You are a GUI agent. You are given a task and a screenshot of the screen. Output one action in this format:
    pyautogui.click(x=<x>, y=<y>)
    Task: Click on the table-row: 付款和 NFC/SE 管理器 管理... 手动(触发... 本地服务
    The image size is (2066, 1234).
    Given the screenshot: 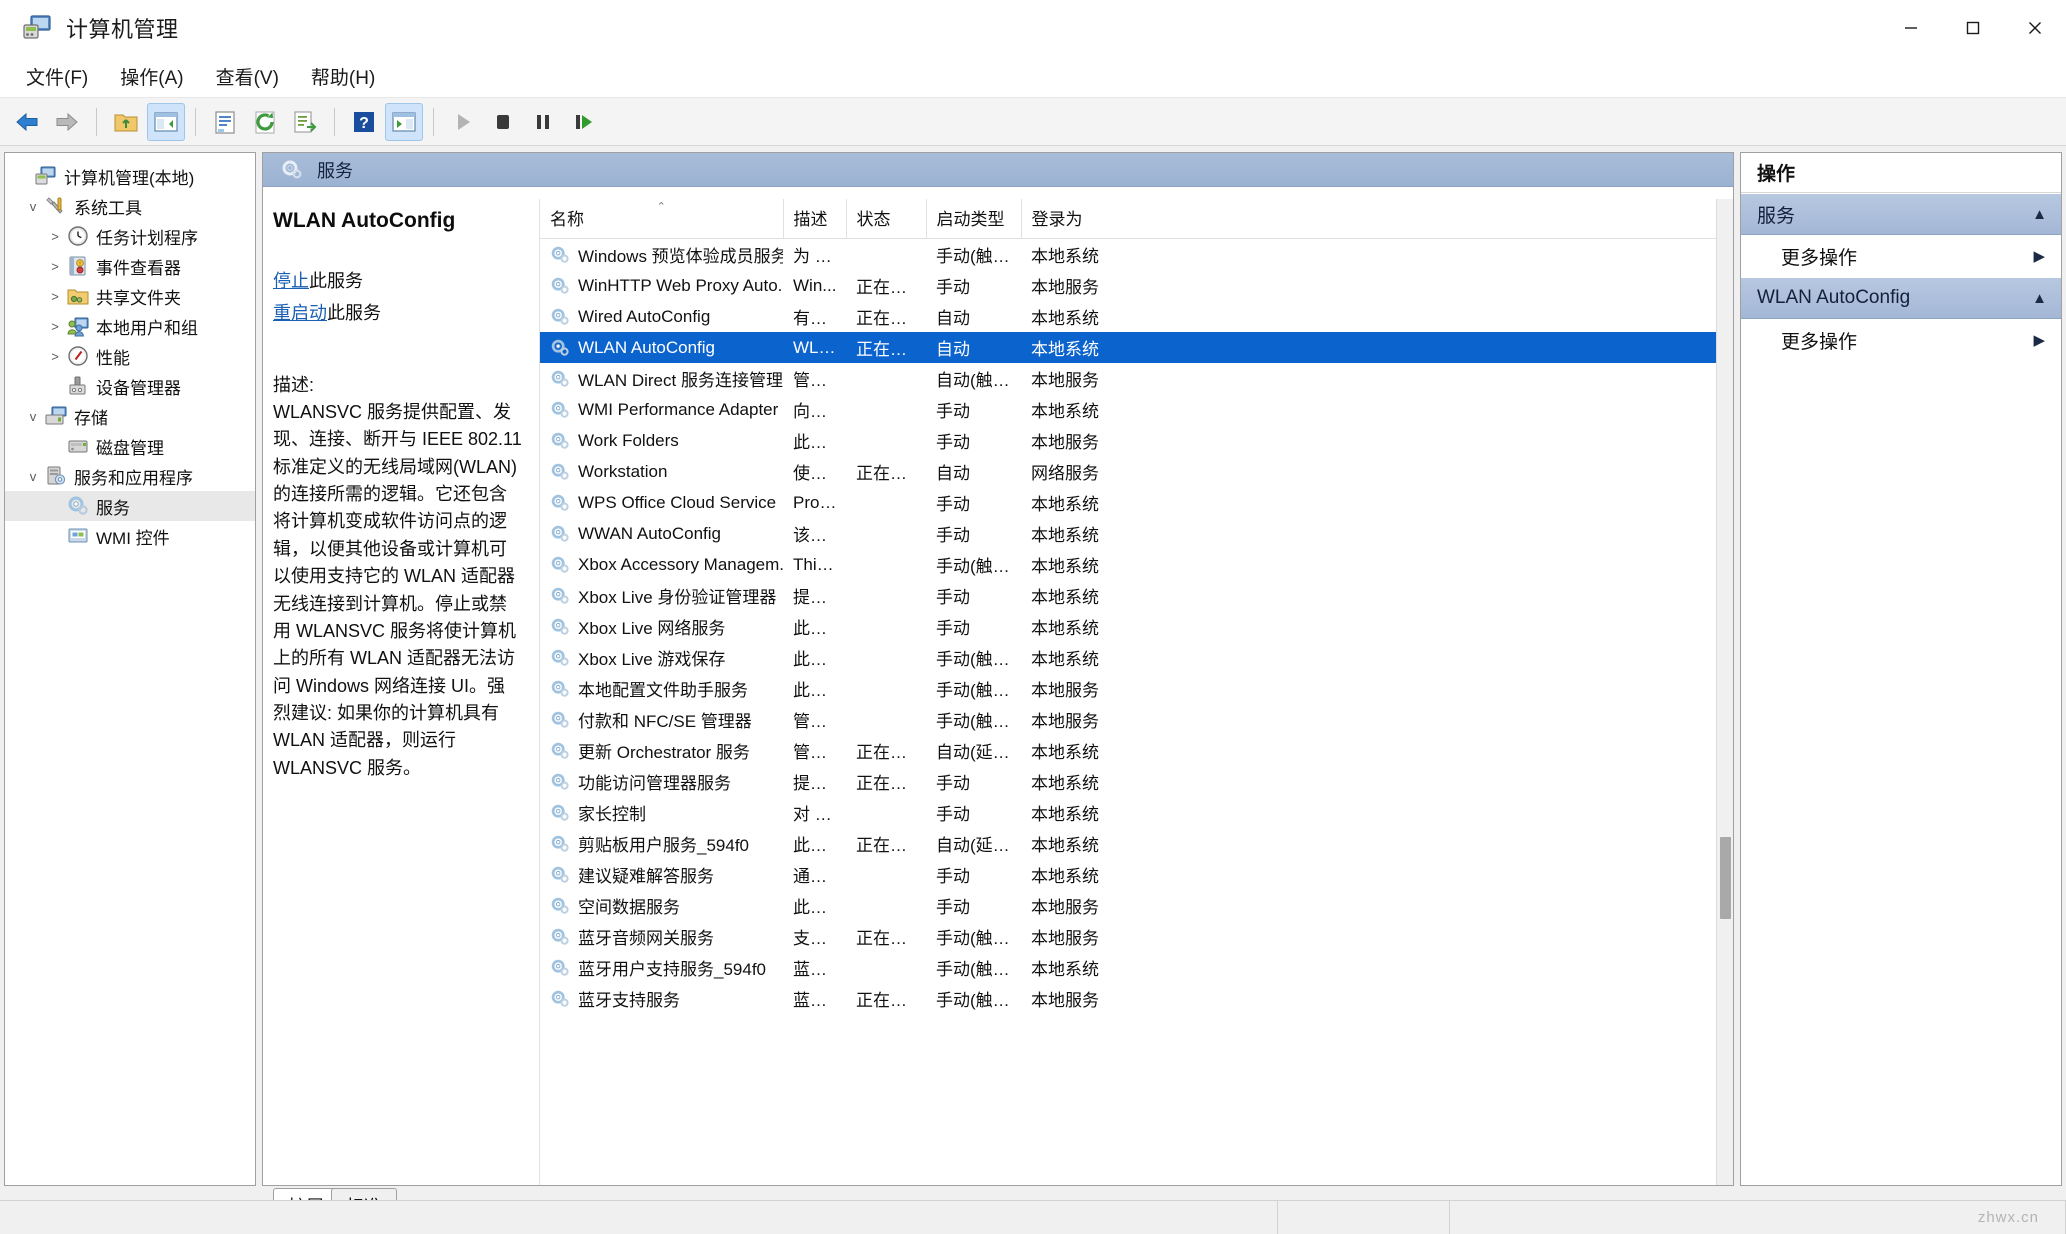 What is the action you would take?
    pyautogui.click(x=1136, y=719)
    